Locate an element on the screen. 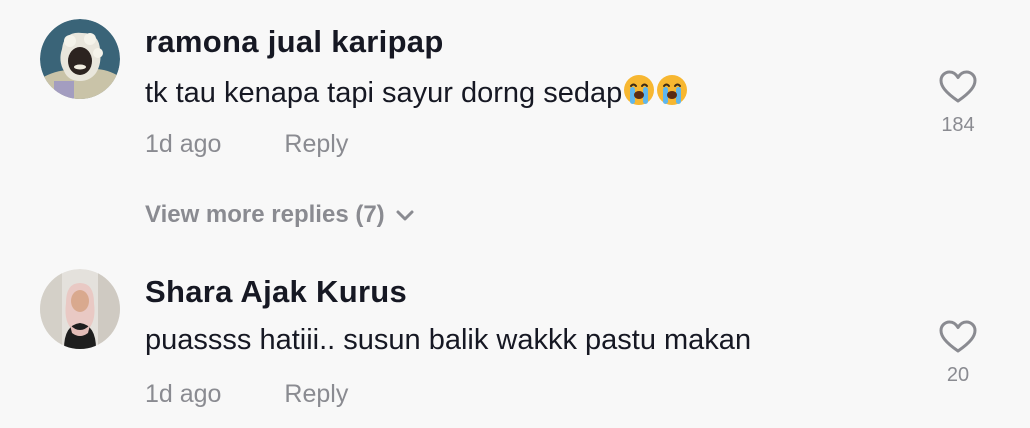  view-more-replies-label: View more replies (7) is located at coordinates (265, 214).